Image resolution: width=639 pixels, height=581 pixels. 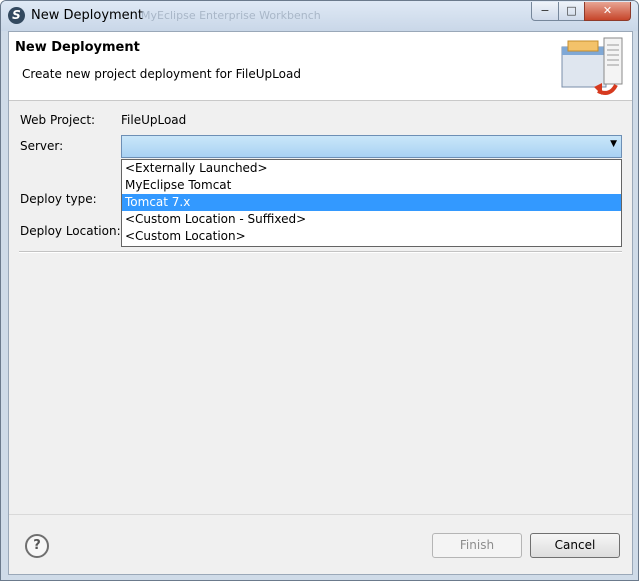 What do you see at coordinates (571, 11) in the screenshot?
I see `maximize-button: □` at bounding box center [571, 11].